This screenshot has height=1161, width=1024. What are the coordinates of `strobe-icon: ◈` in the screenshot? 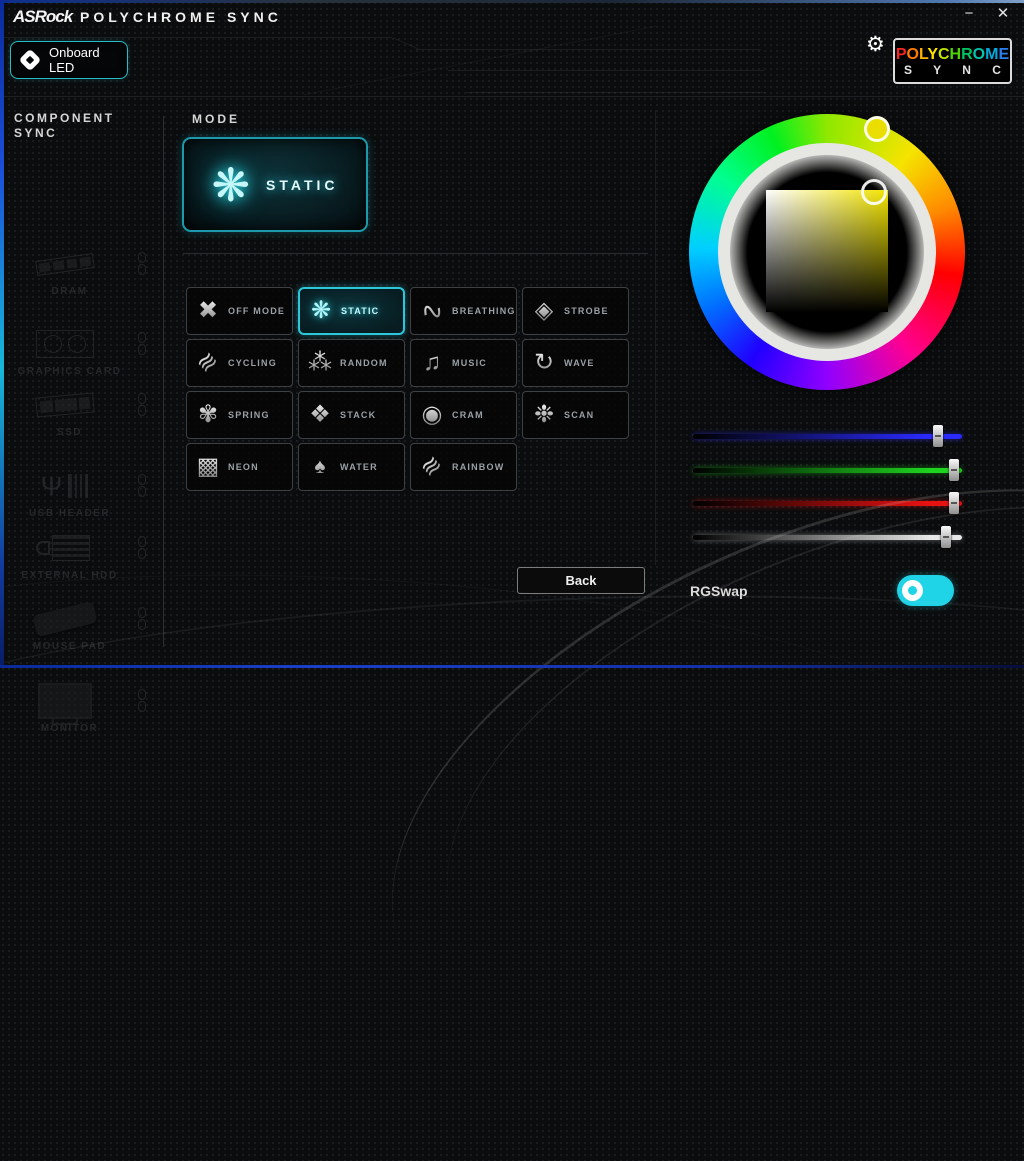 It's located at (544, 311).